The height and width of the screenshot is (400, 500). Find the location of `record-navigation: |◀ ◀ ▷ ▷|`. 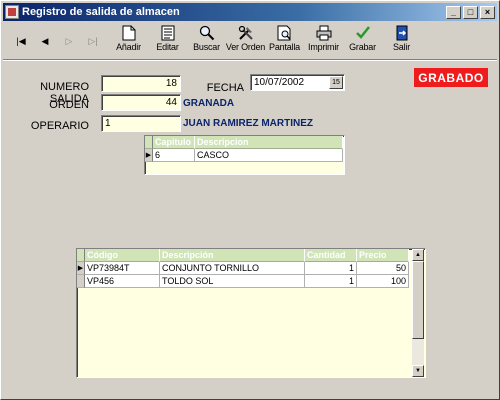

record-navigation: |◀ ◀ ▷ ▷| is located at coordinates (54, 41).